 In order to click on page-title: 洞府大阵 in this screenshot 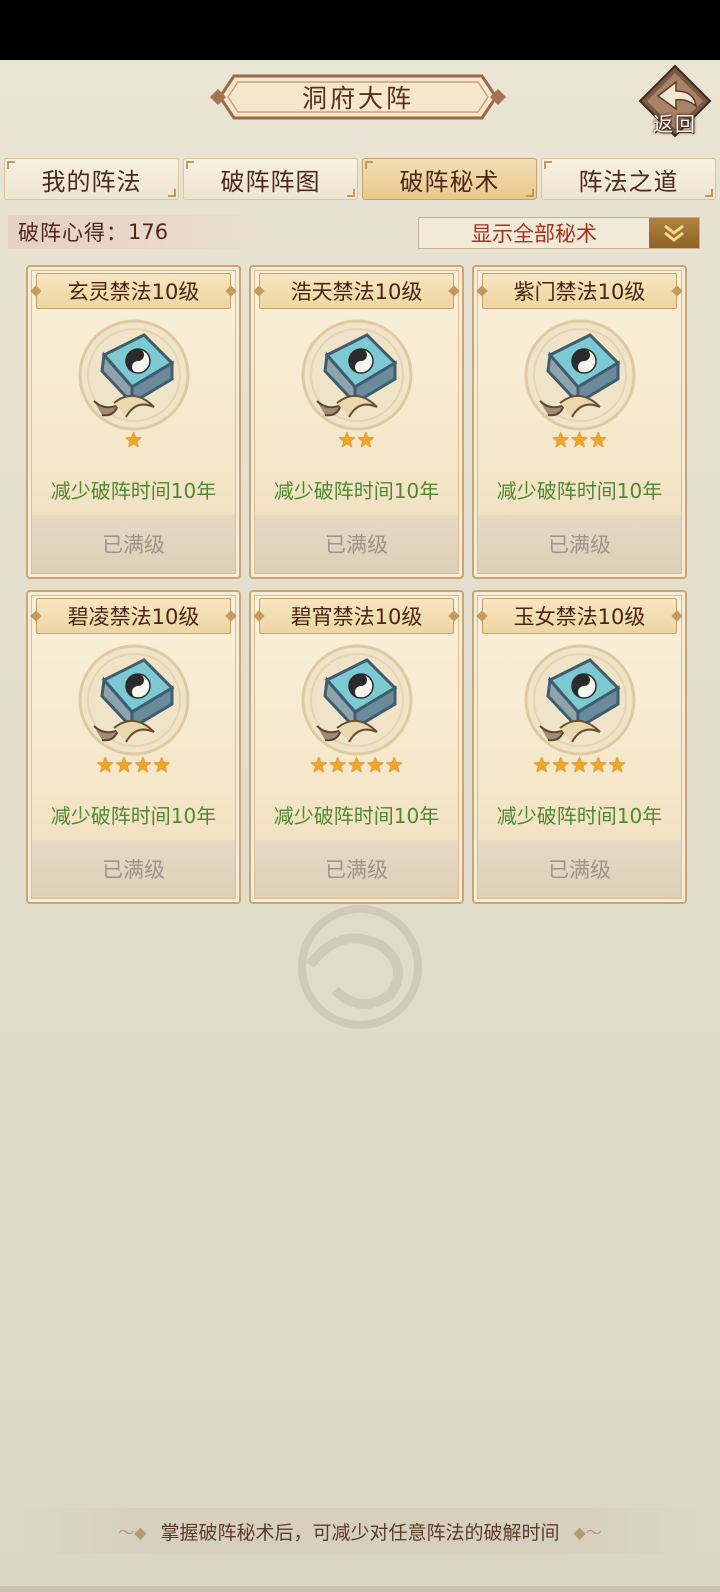, I will do `click(357, 98)`.